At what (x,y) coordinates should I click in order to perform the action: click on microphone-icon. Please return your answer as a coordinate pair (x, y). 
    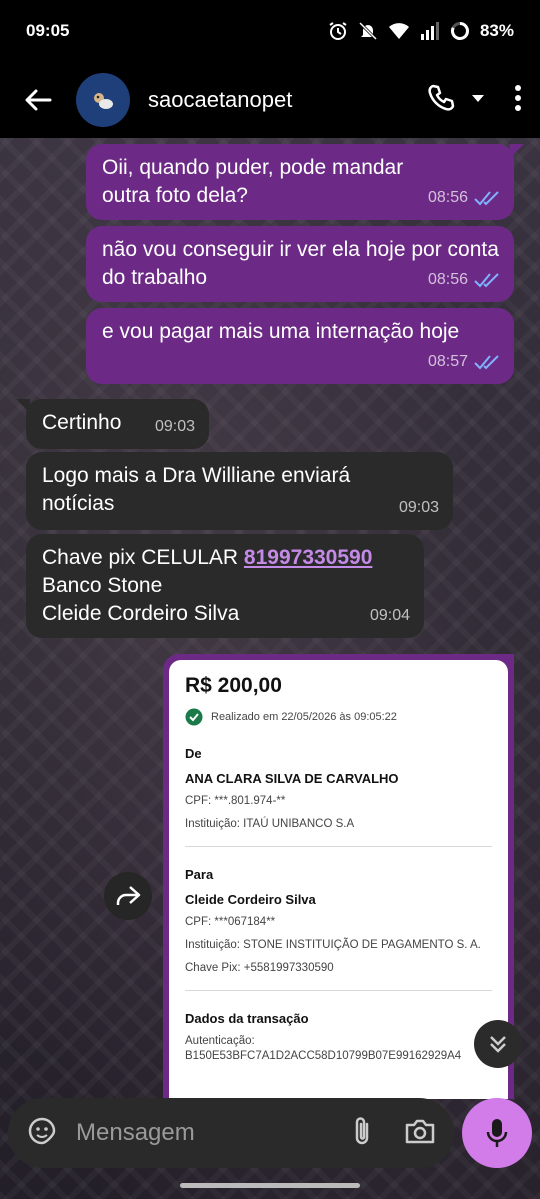
    Looking at the image, I should click on (497, 1133).